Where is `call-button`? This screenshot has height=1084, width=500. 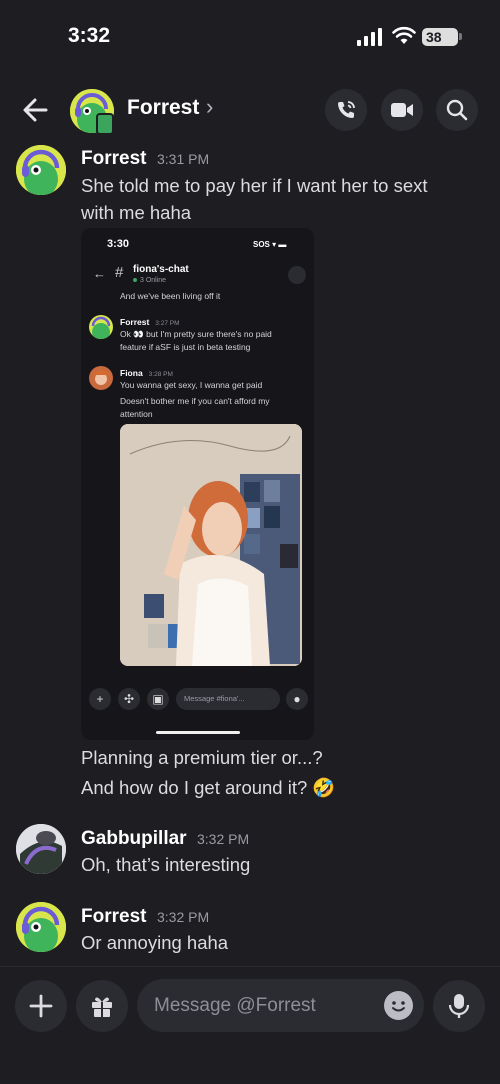 call-button is located at coordinates (346, 110).